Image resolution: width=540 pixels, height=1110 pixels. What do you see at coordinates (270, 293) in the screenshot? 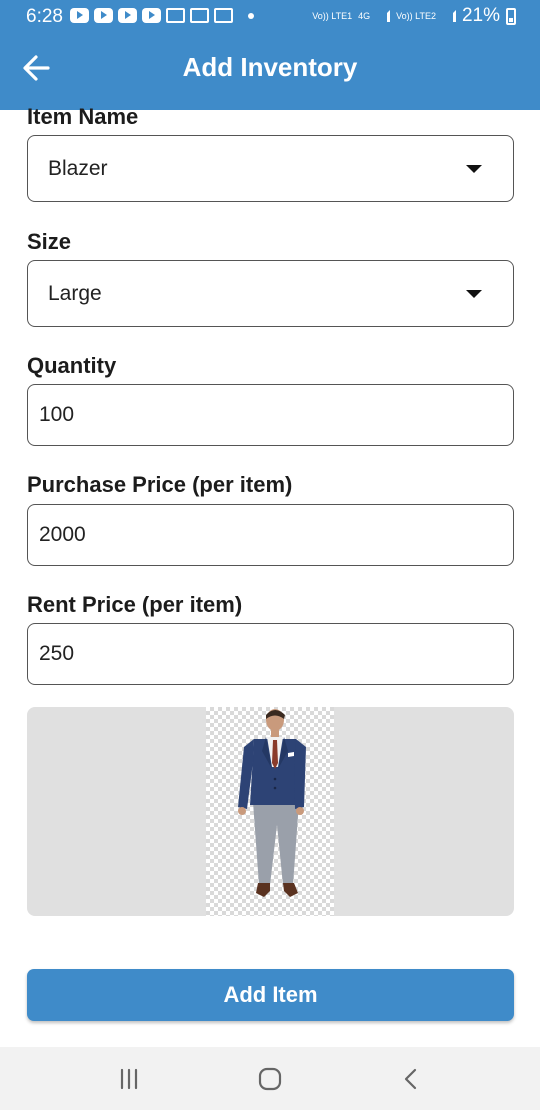
I see `size-dropdown: Large` at bounding box center [270, 293].